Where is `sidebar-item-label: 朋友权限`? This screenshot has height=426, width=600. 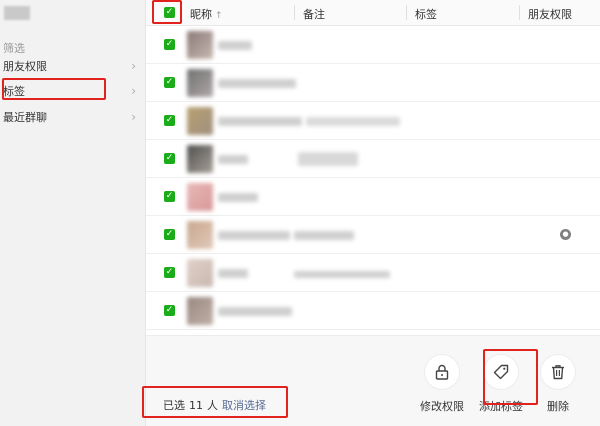
sidebar-item-label: 朋友权限 is located at coordinates (25, 66).